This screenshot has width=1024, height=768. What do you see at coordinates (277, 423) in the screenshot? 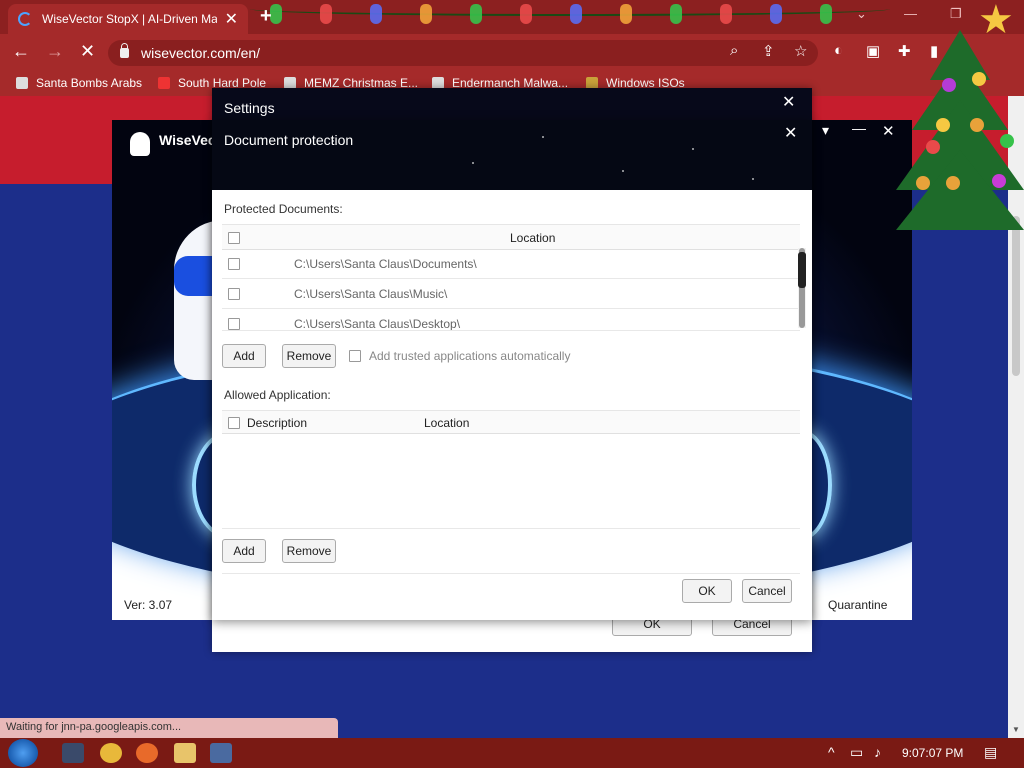
I see `description-column-header: Description` at bounding box center [277, 423].